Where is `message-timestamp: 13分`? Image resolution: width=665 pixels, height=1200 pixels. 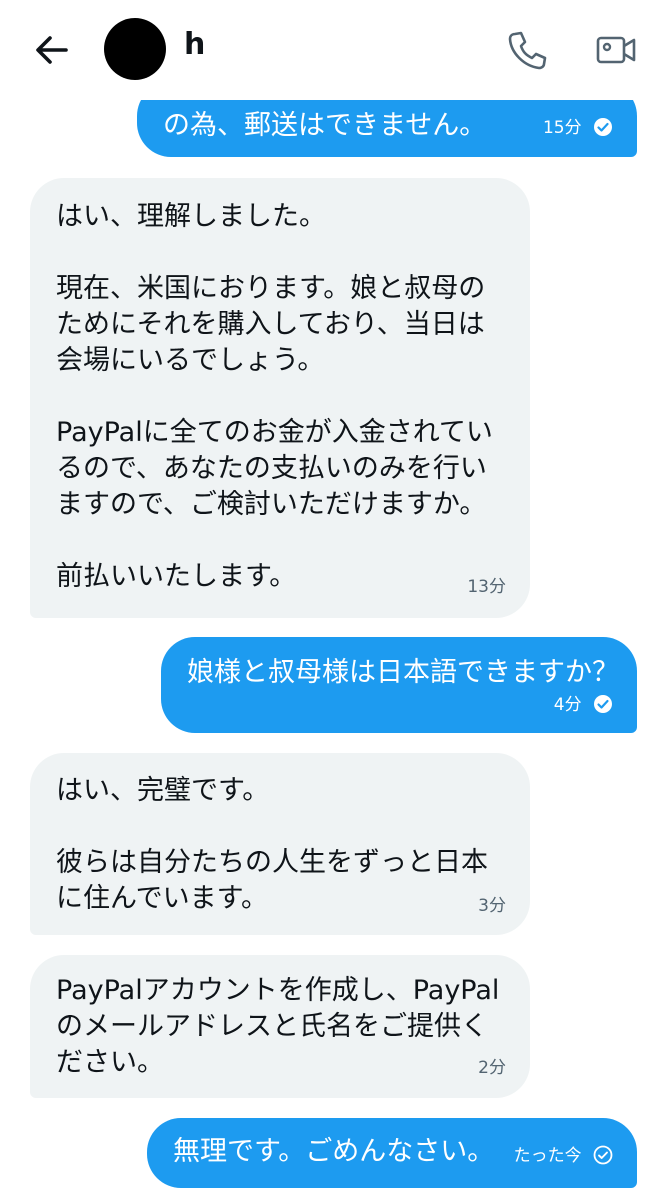
message-timestamp: 13分 is located at coordinates (486, 587).